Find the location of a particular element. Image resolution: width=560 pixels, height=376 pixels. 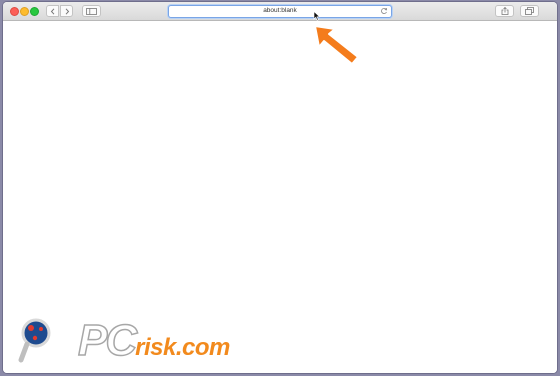

browser-toolbar: about:blank is located at coordinates (280, 11).